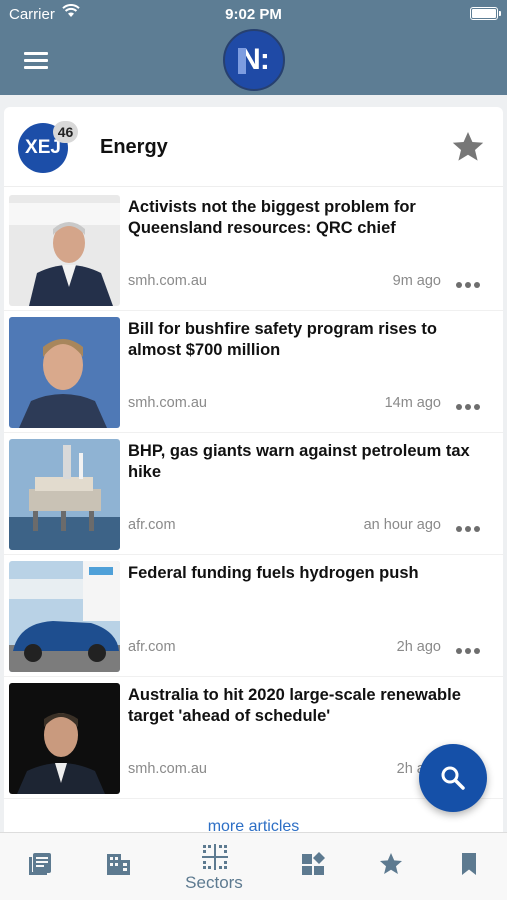  I want to click on tab-companies, so click(117, 866).